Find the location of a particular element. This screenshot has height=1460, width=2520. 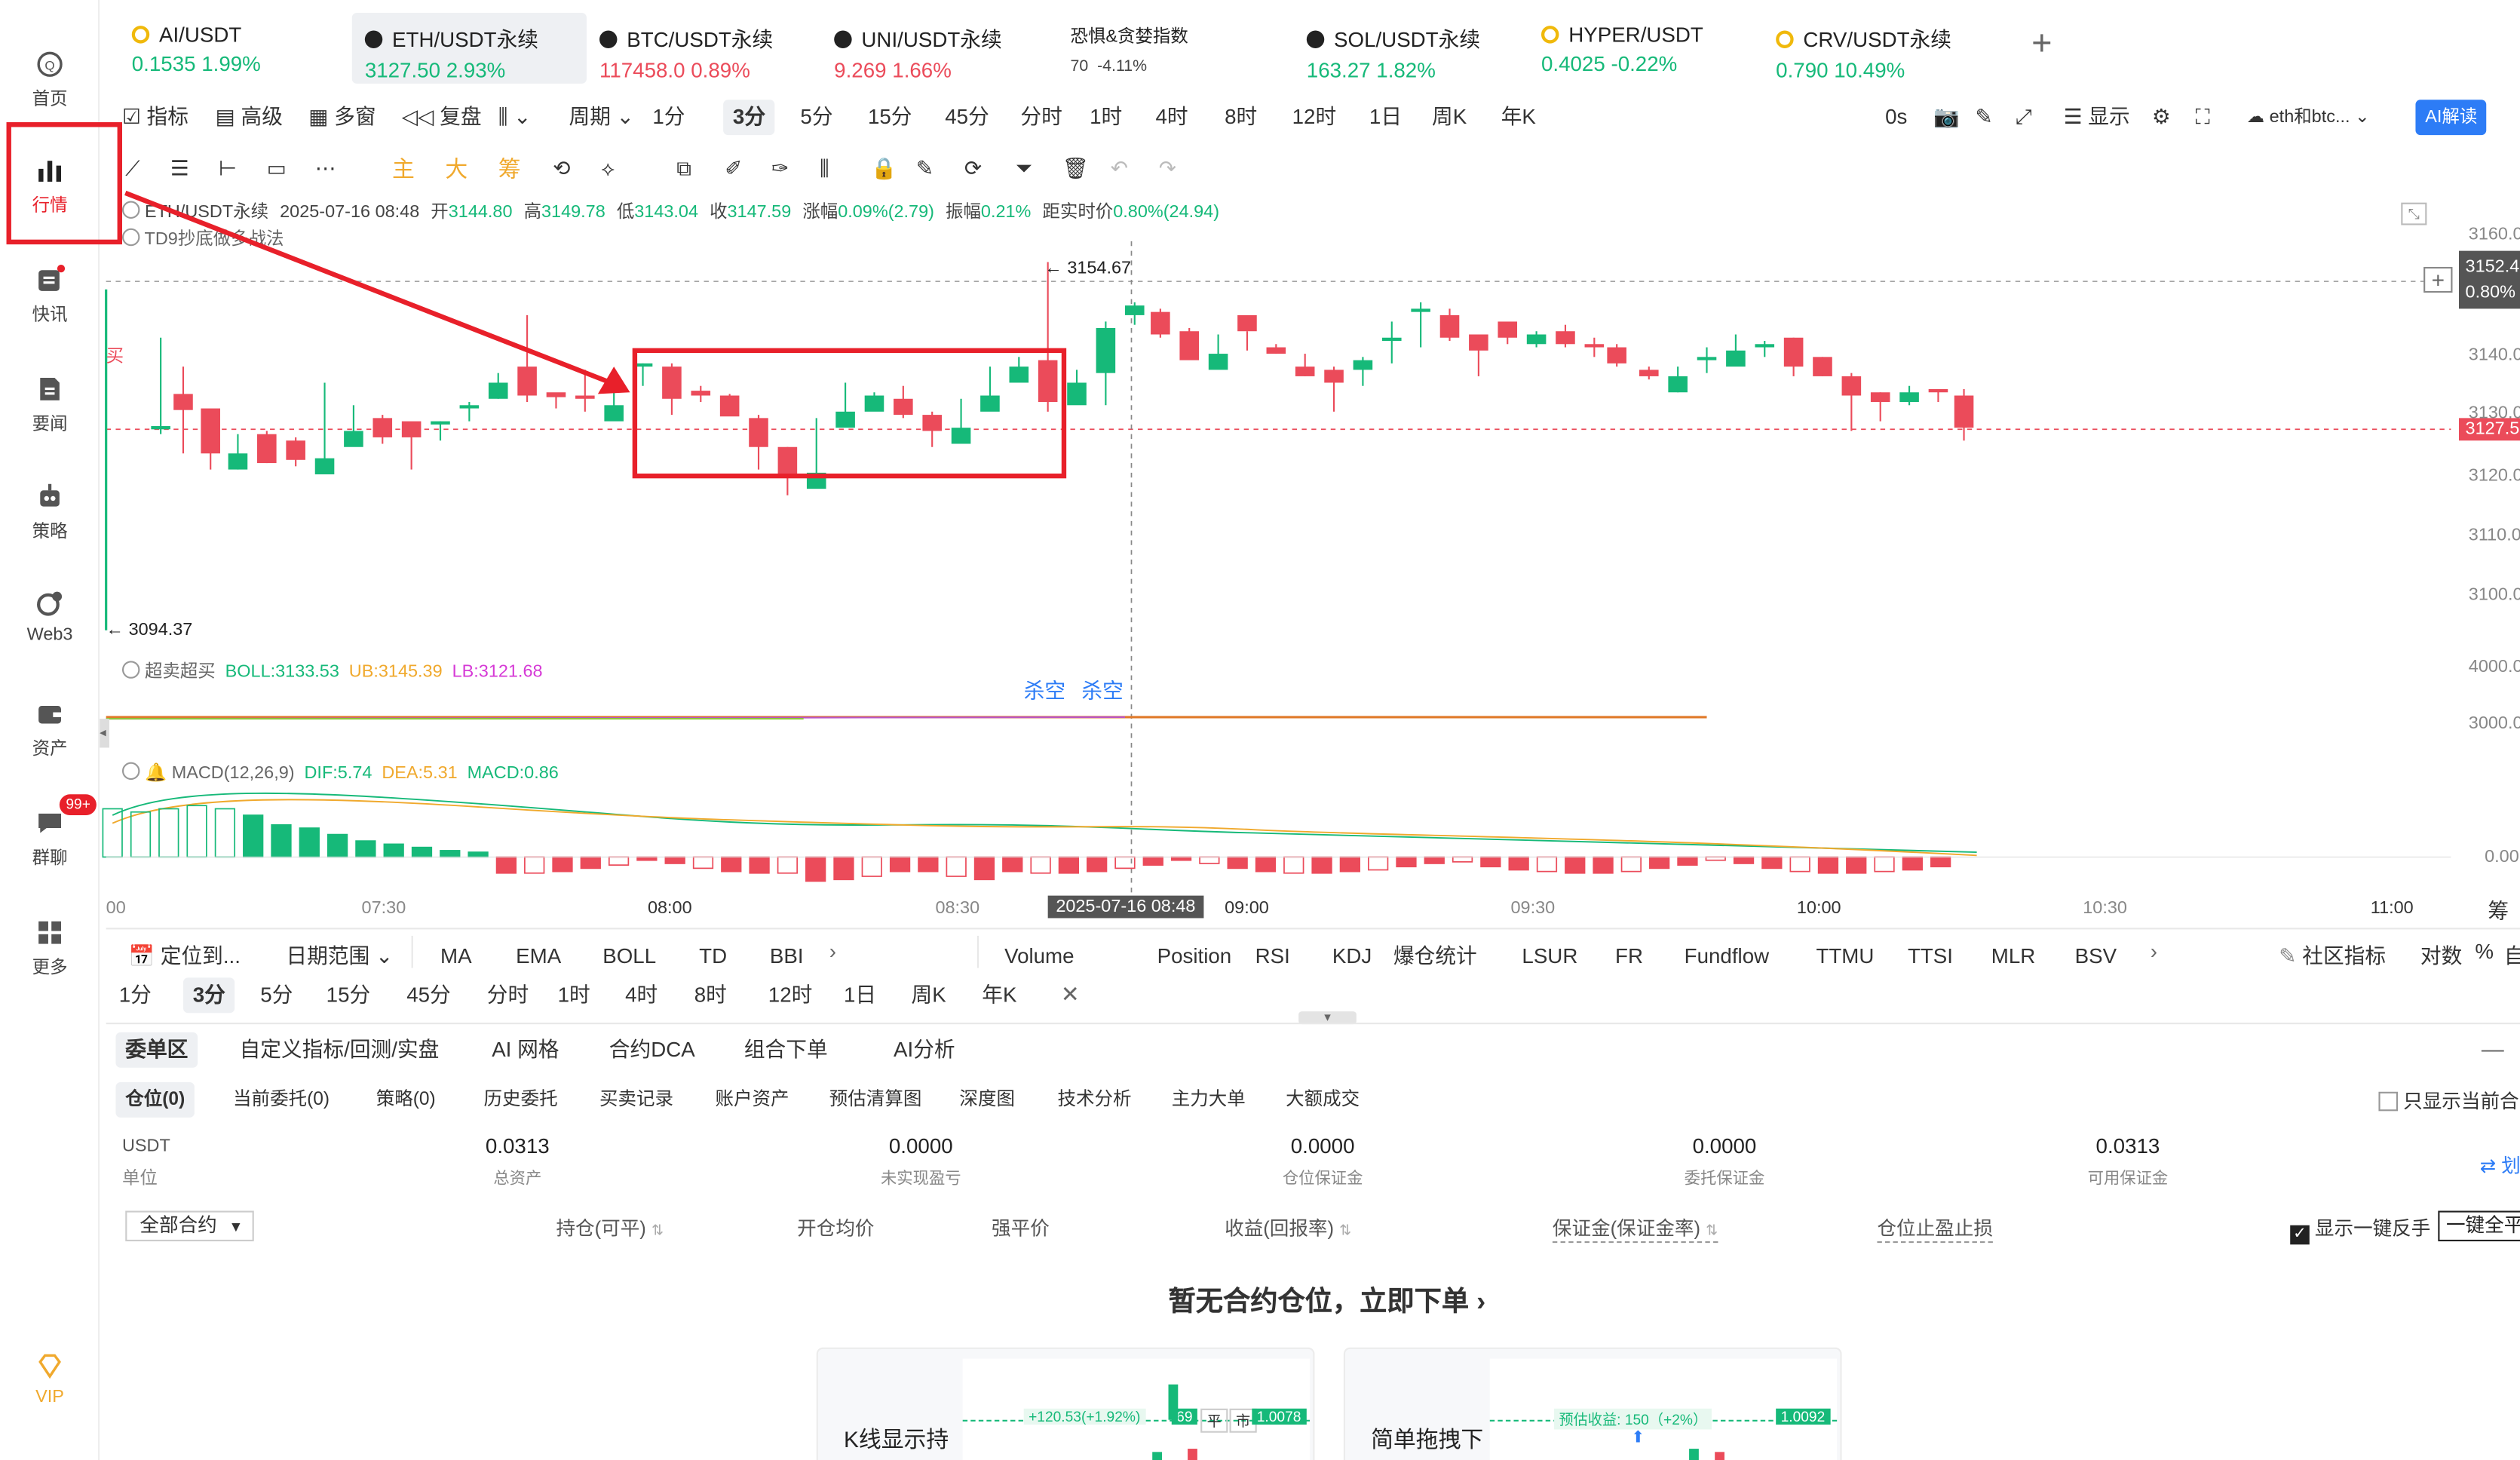

sub-indicator-option: RSI is located at coordinates (1272, 957).